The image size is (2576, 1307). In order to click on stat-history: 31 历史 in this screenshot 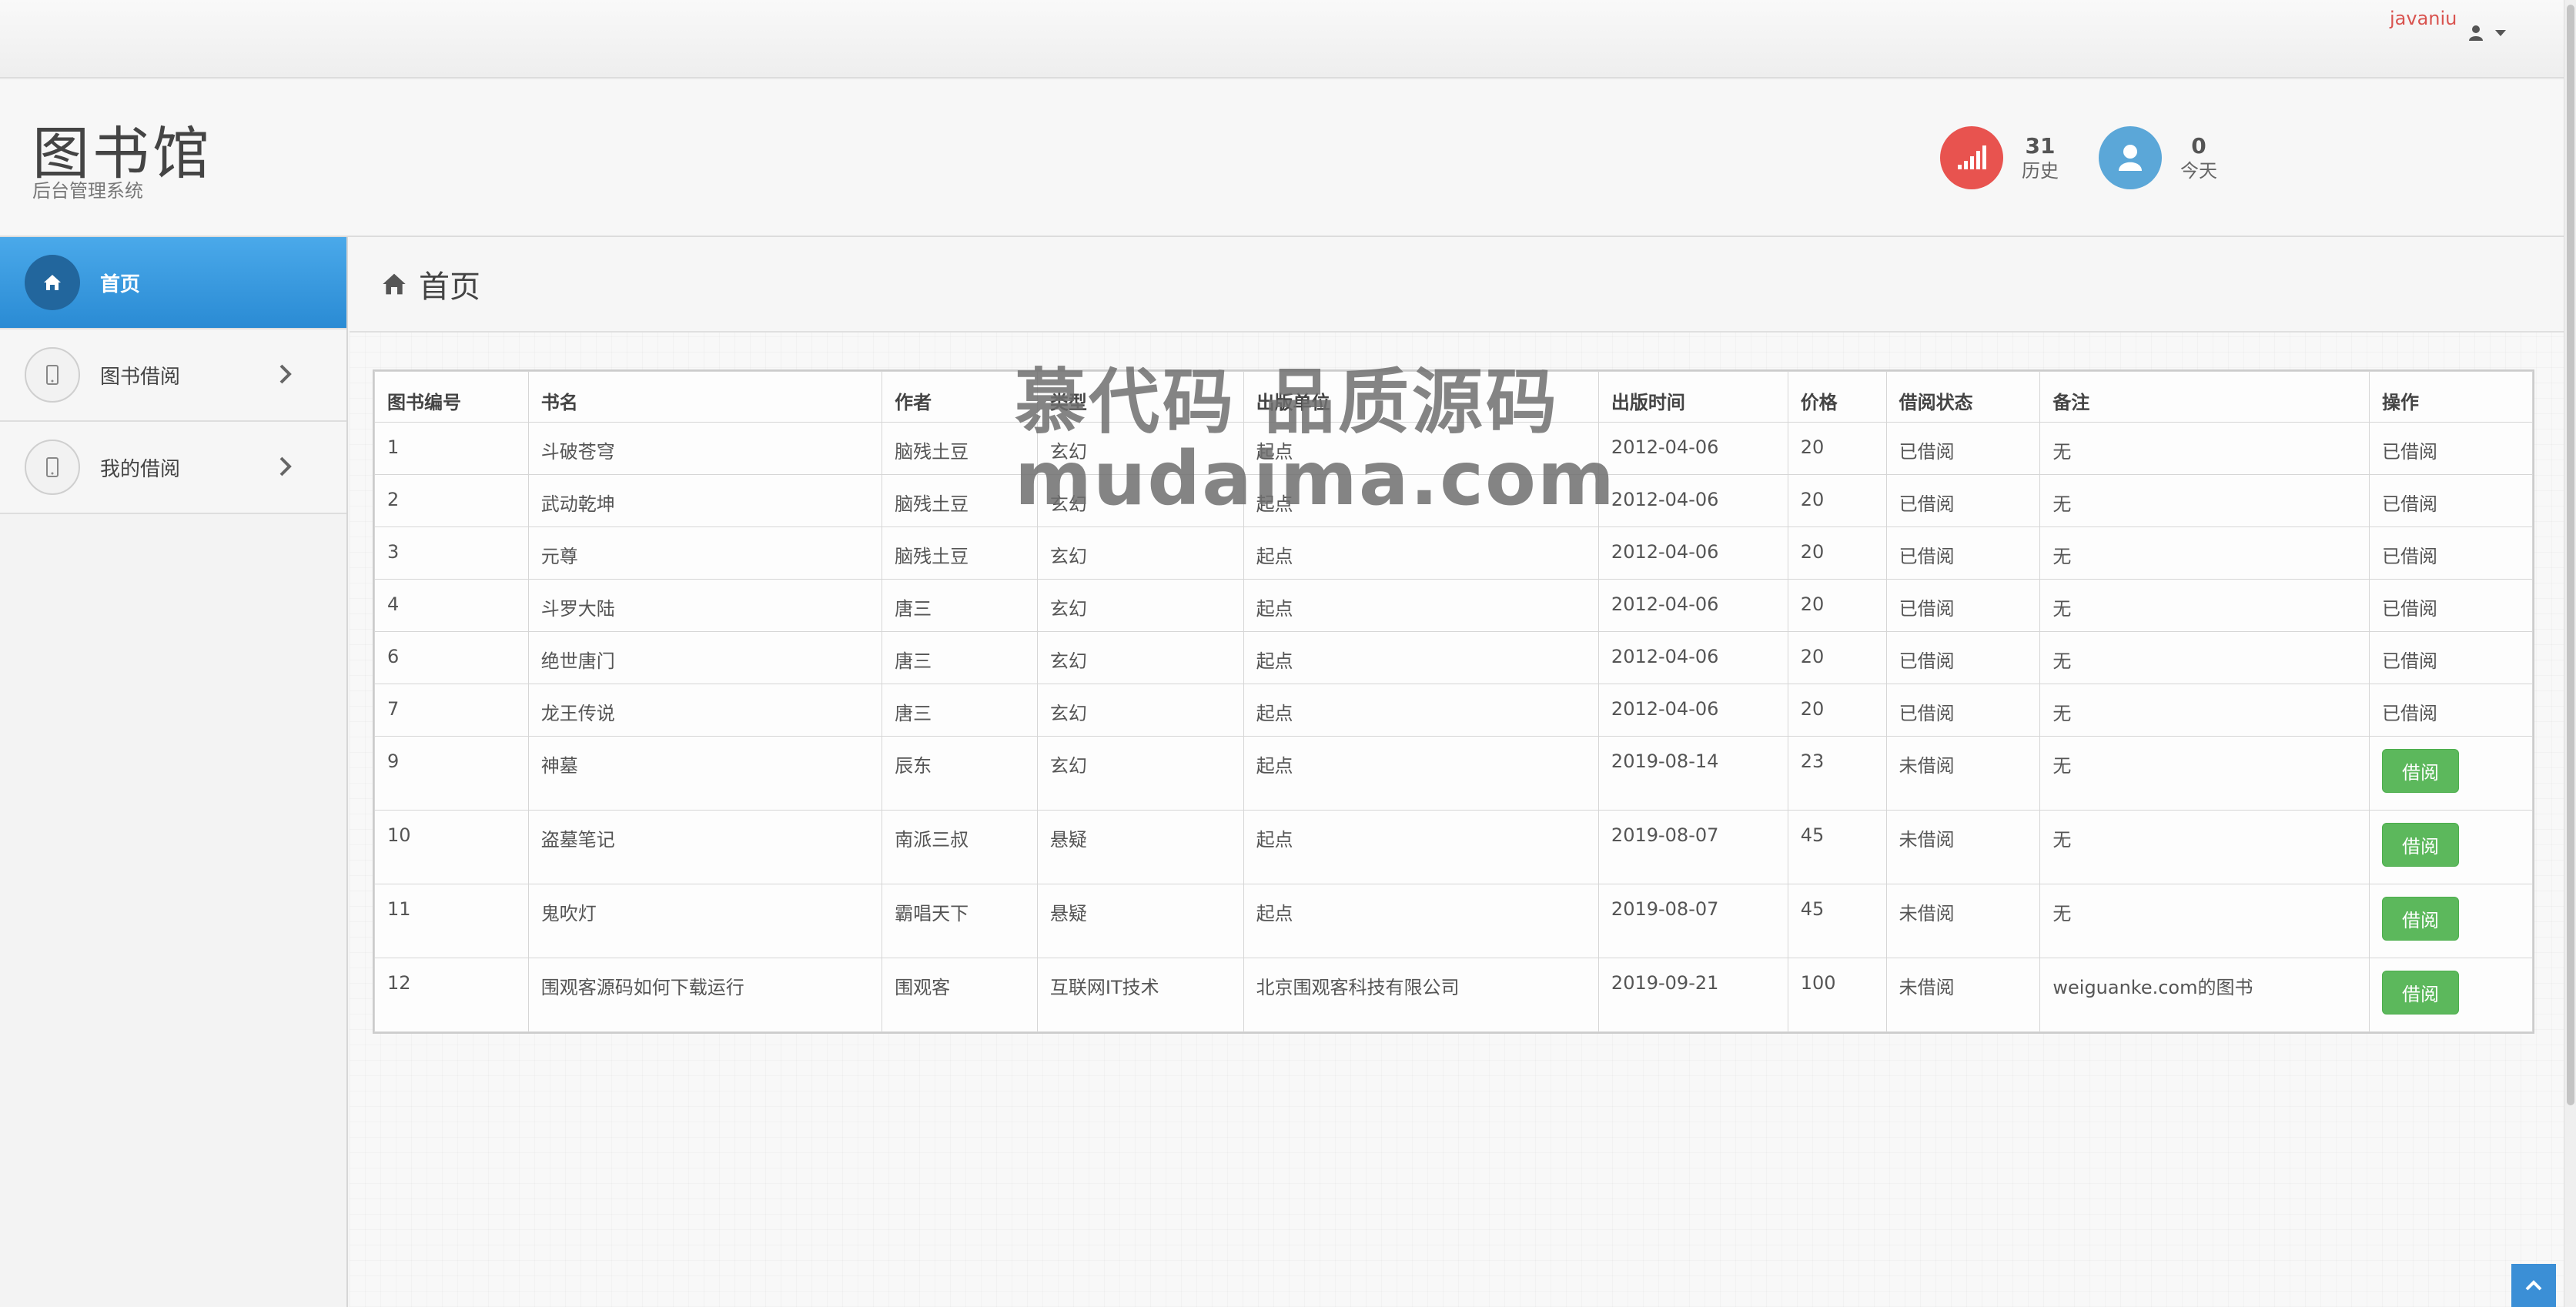, I will do `click(2000, 157)`.